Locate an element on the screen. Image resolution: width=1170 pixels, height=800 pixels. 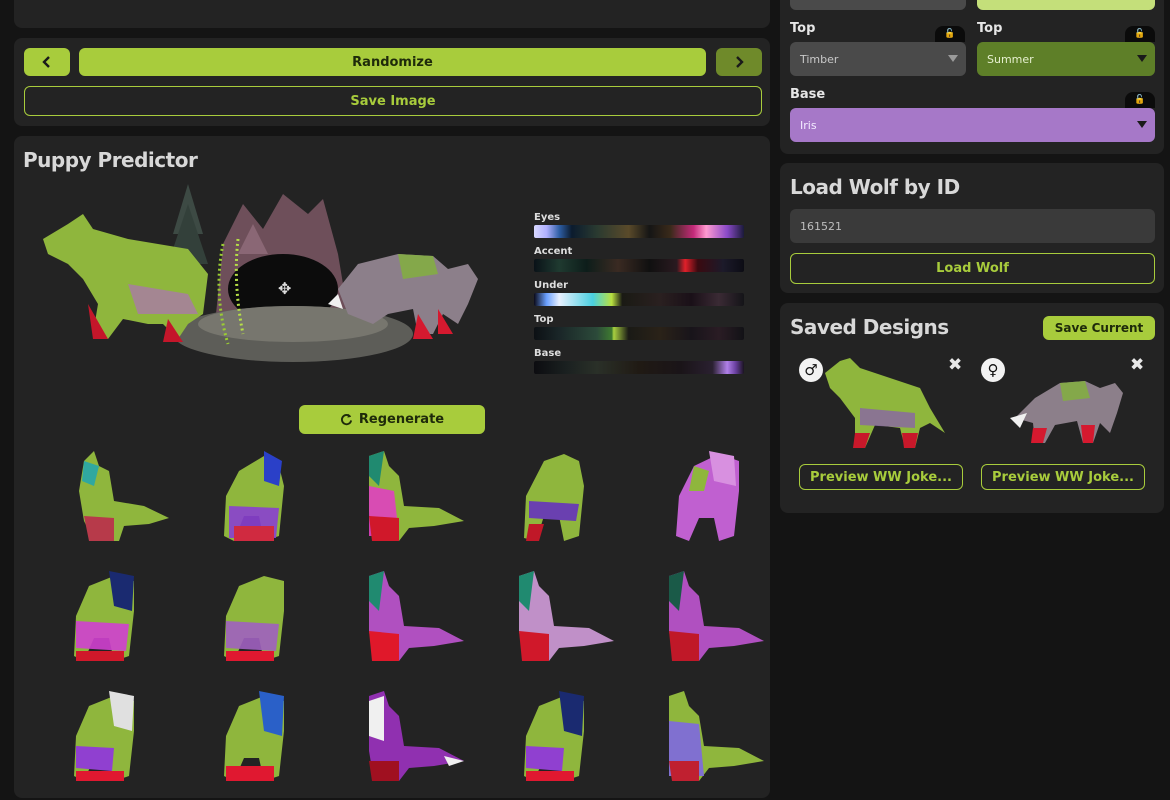
palette-bar-under is located at coordinates (639, 299).